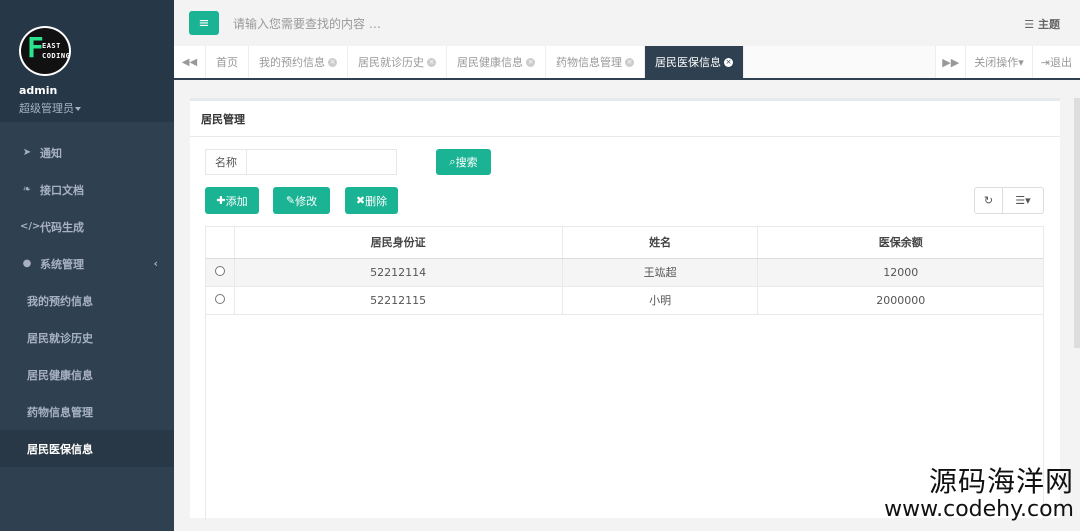 The image size is (1080, 531). Describe the element at coordinates (46, 108) in the screenshot. I see `role-label: 超级管理员` at that location.